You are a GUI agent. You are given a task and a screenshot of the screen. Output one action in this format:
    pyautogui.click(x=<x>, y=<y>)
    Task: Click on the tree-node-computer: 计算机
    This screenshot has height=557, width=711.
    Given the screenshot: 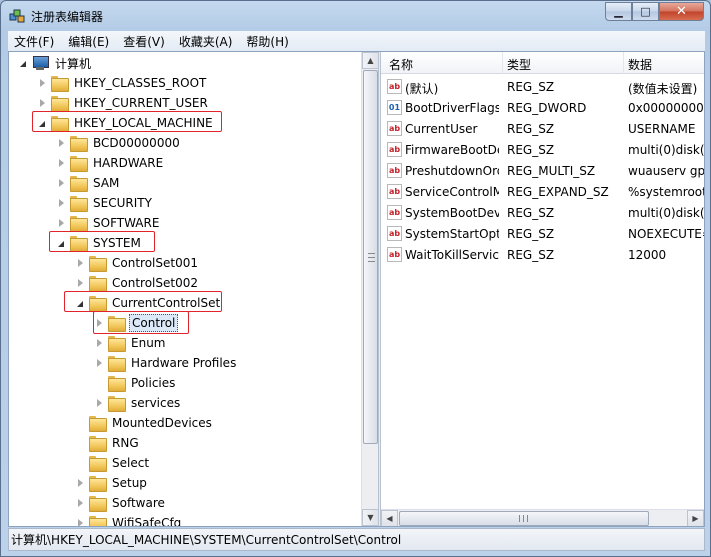 What is the action you would take?
    pyautogui.click(x=56, y=63)
    